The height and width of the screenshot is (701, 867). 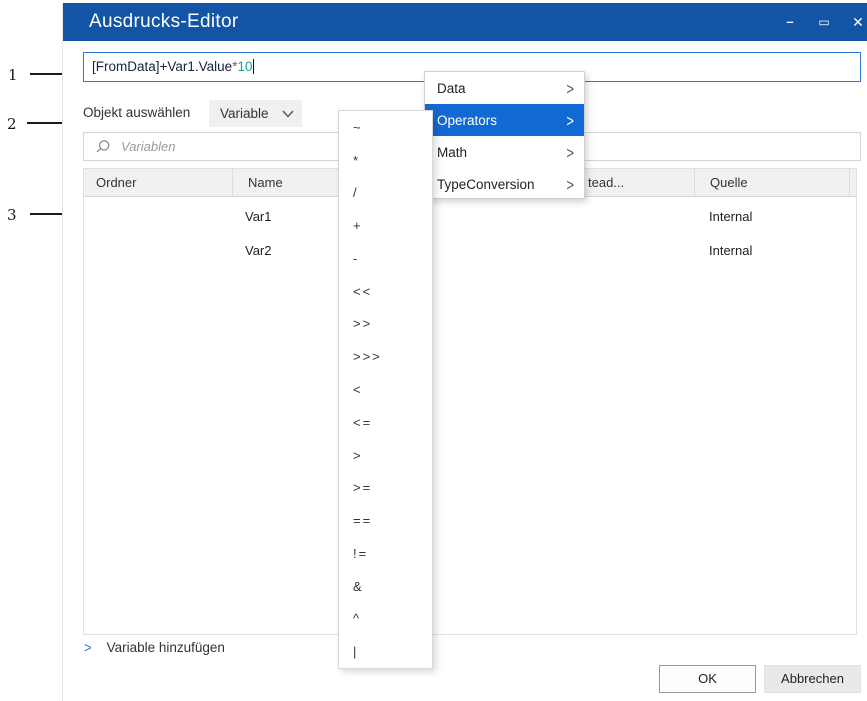 What do you see at coordinates (451, 88) in the screenshot?
I see `menu-item-label: Data` at bounding box center [451, 88].